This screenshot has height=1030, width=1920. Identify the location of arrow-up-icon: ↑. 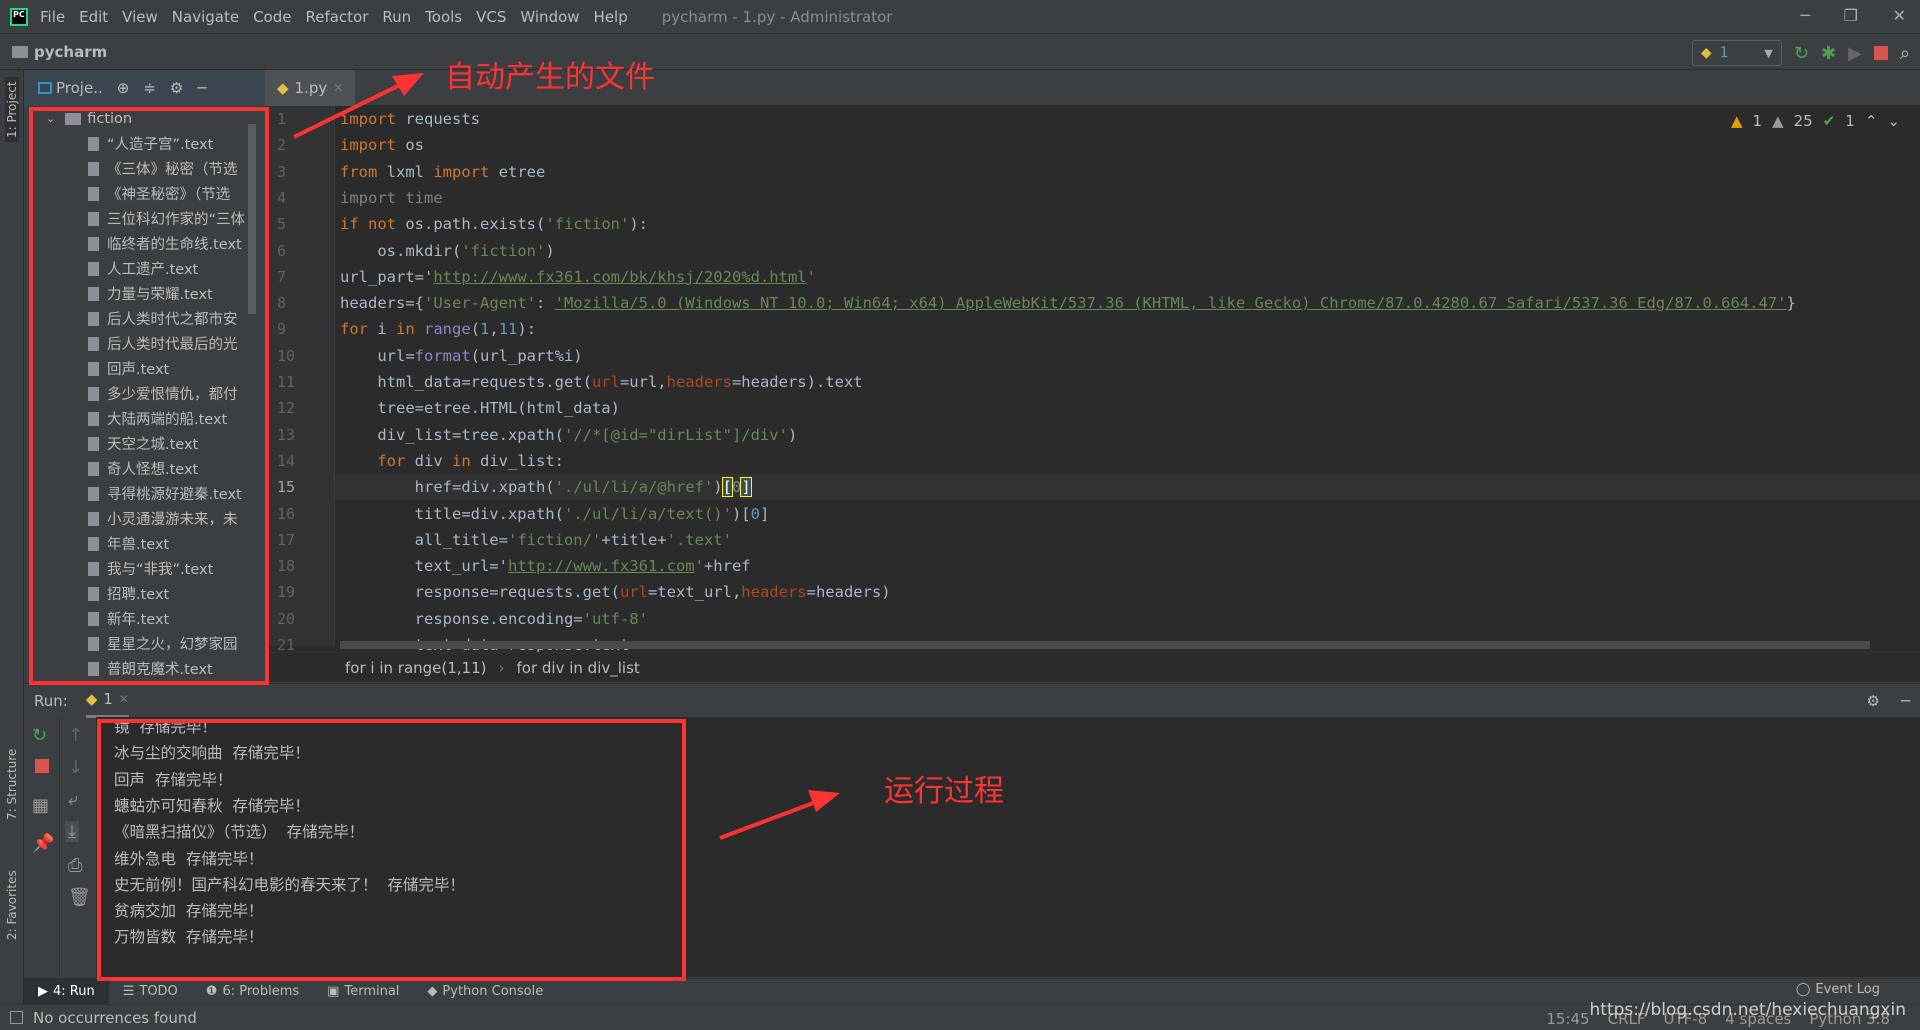
(75, 735).